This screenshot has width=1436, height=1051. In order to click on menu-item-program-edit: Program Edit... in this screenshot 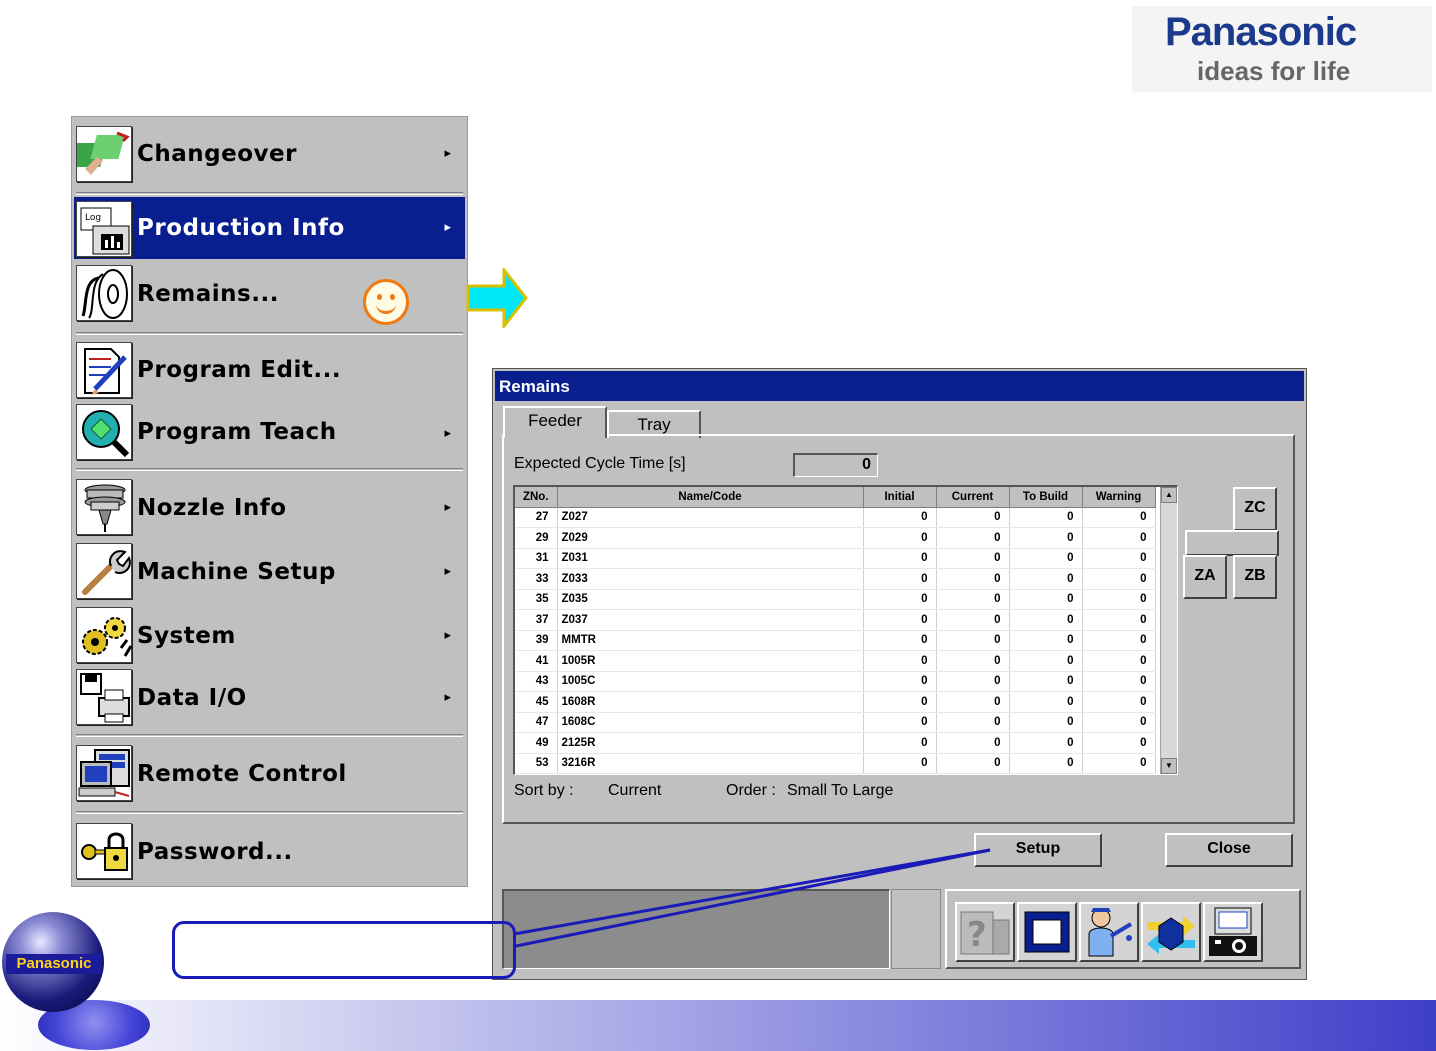, I will do `click(269, 370)`.